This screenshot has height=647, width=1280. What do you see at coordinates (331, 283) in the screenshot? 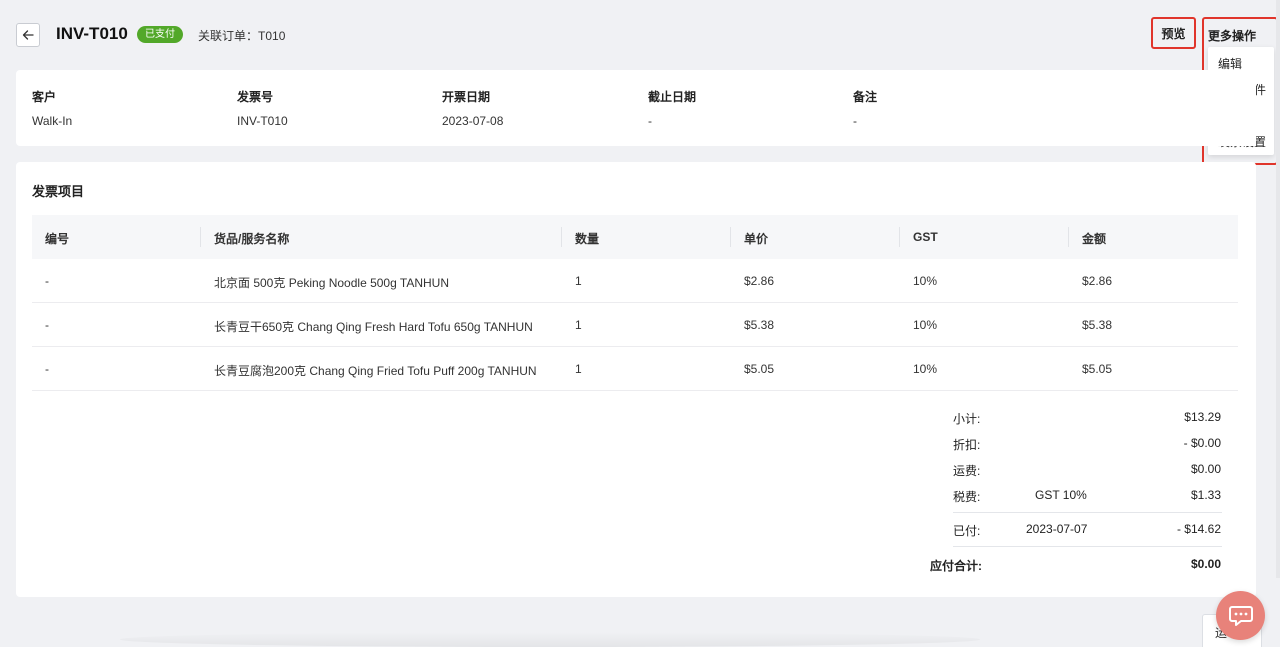
I see `cell-item-name: 北京面 500克 Peking Noodle 500g TANHUN` at bounding box center [331, 283].